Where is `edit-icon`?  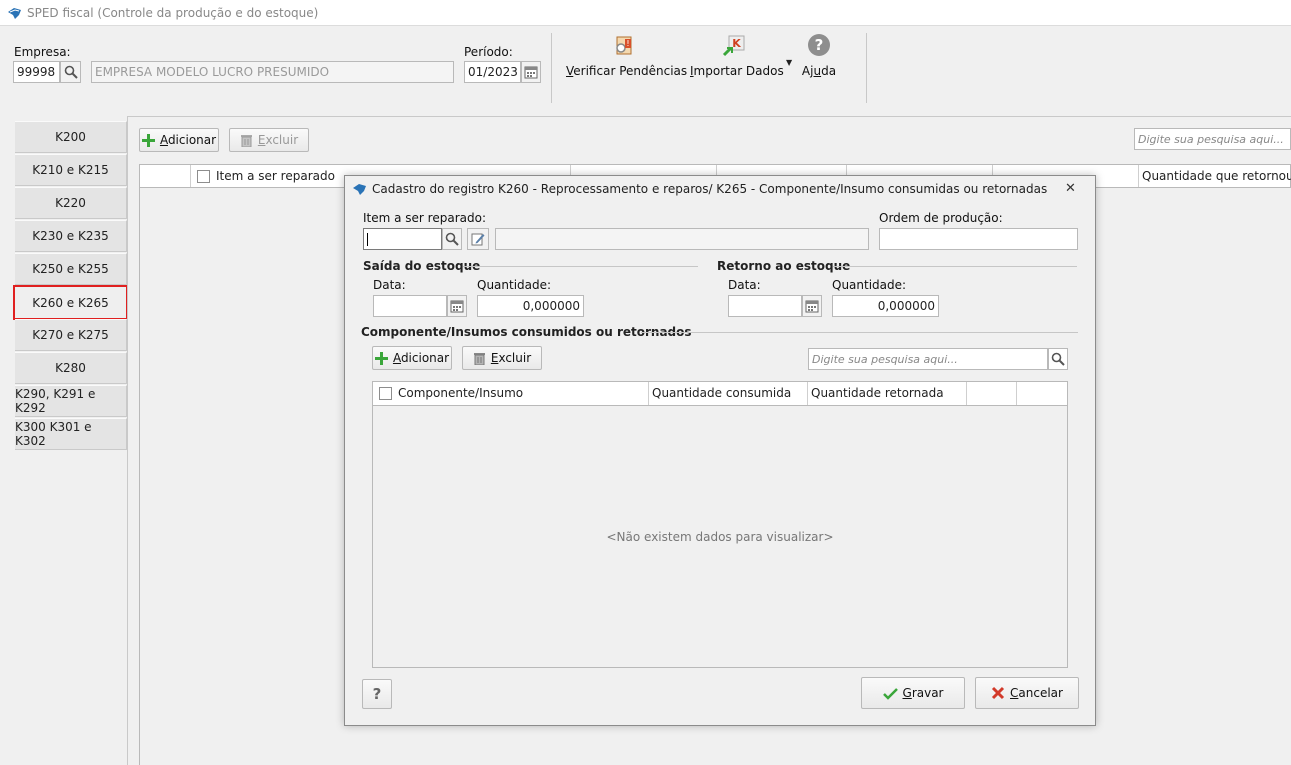 edit-icon is located at coordinates (478, 239).